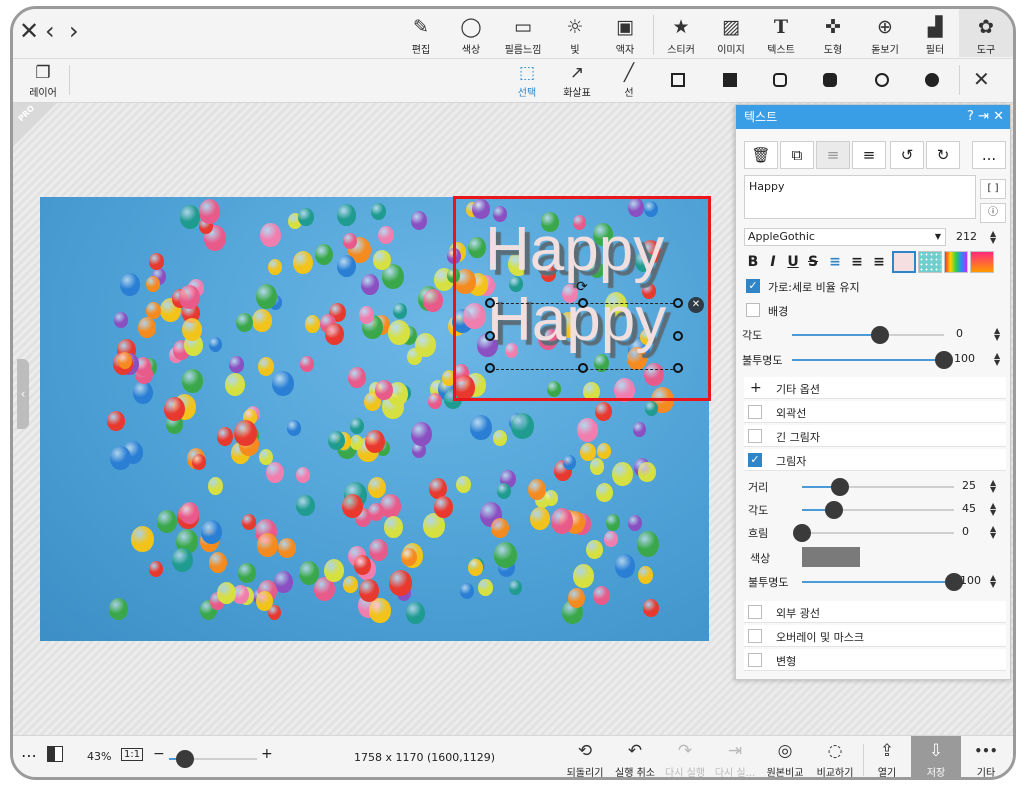 This screenshot has height=789, width=1026. I want to click on transform-checkbox, so click(755, 660).